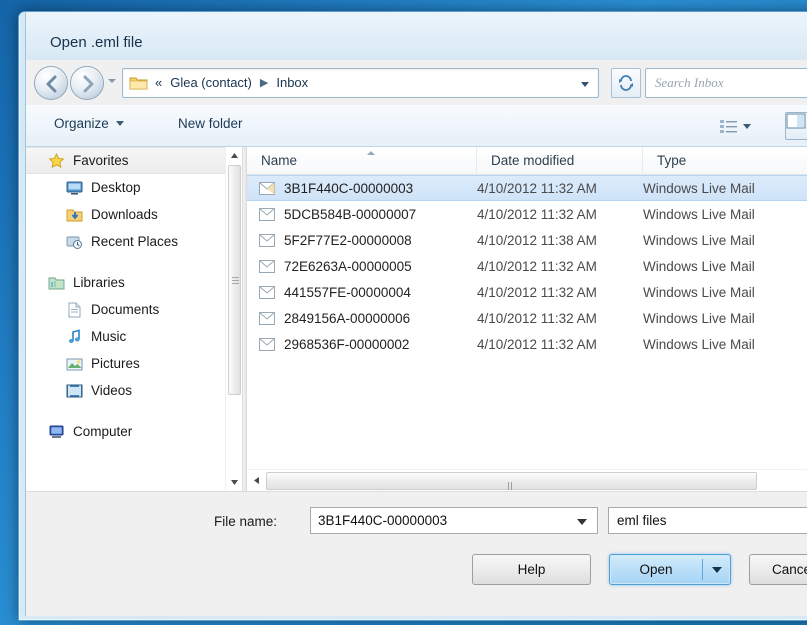 The height and width of the screenshot is (625, 807). I want to click on sidebar-item-videos: Videos, so click(134, 390).